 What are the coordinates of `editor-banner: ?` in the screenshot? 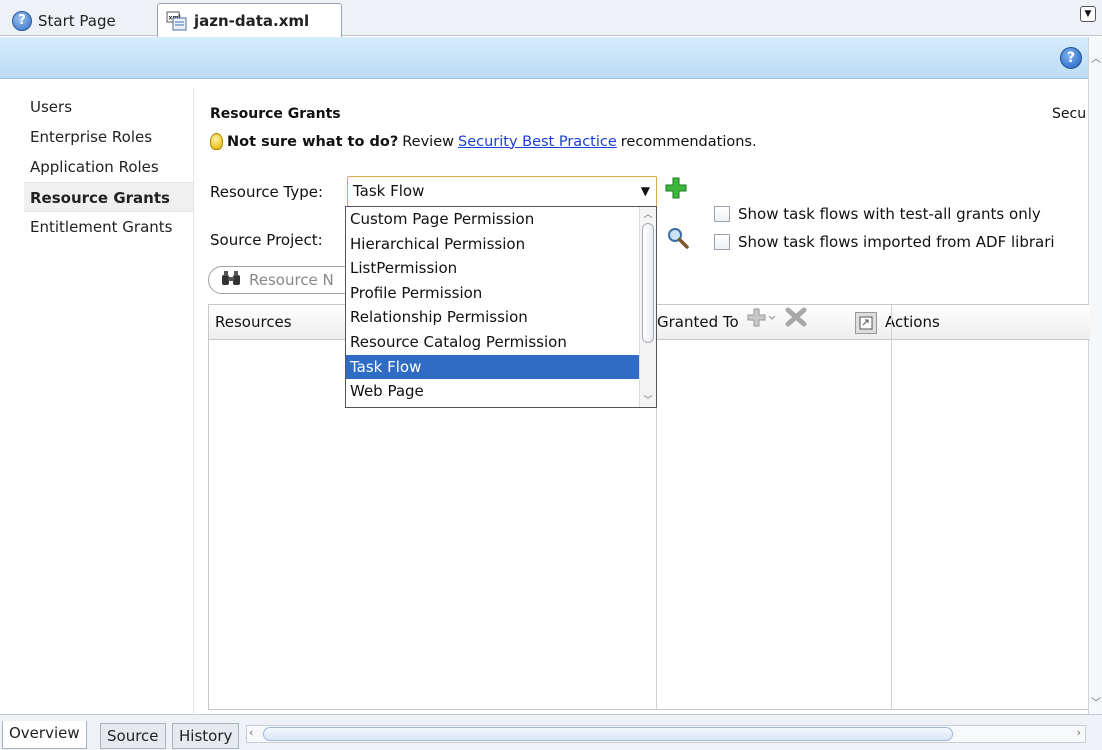 It's located at (544, 58).